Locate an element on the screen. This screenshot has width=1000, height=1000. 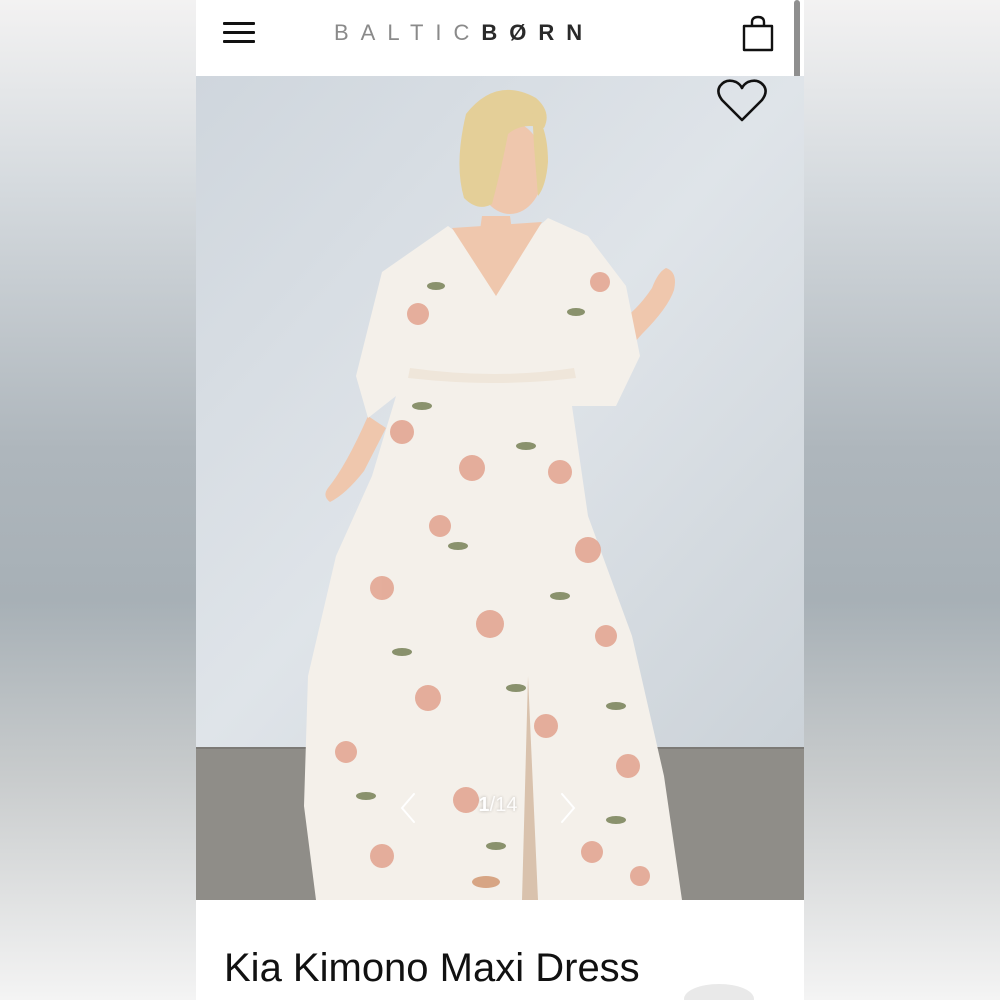
image-counter-total: 14 is located at coordinates (506, 805).